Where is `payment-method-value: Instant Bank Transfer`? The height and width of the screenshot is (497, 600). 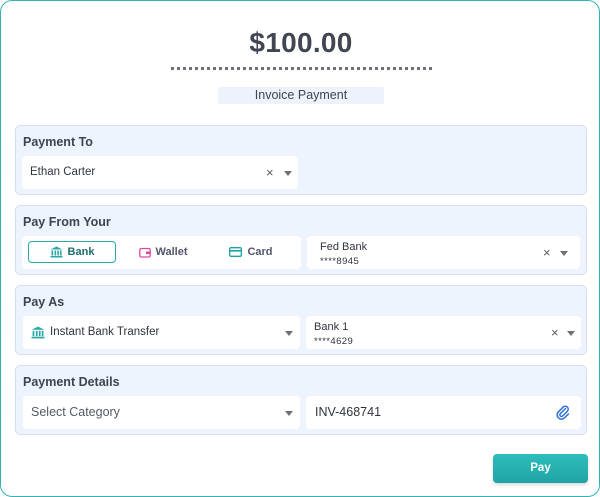 payment-method-value: Instant Bank Transfer is located at coordinates (105, 332).